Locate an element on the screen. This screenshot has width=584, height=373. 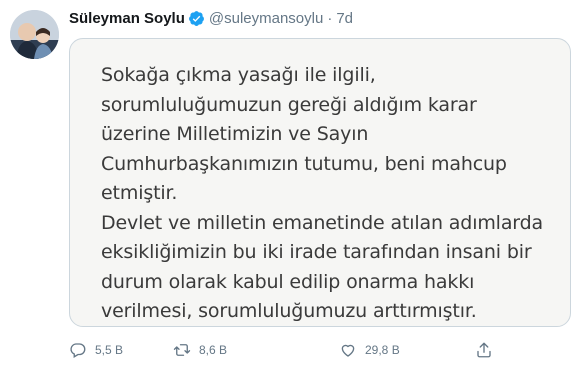
retweet-icon is located at coordinates (182, 350).